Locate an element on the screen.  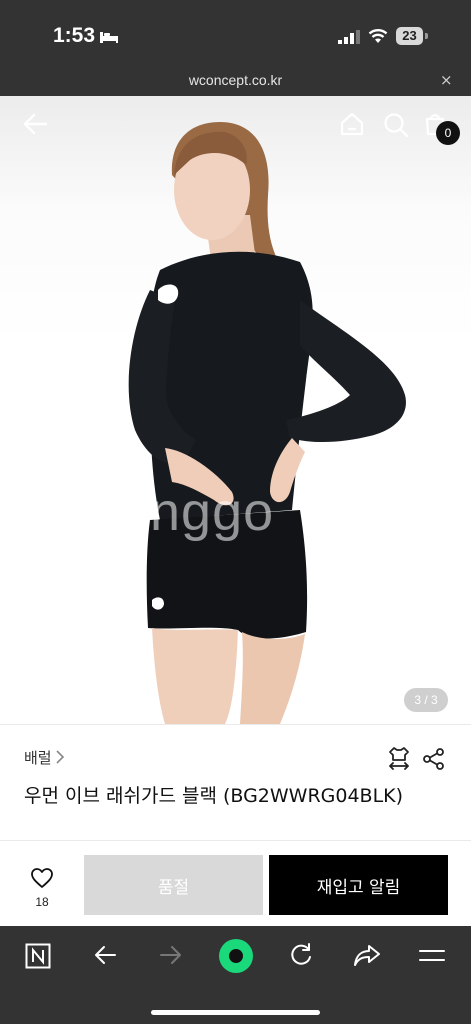
browser-back-icon is located at coordinates (105, 955).